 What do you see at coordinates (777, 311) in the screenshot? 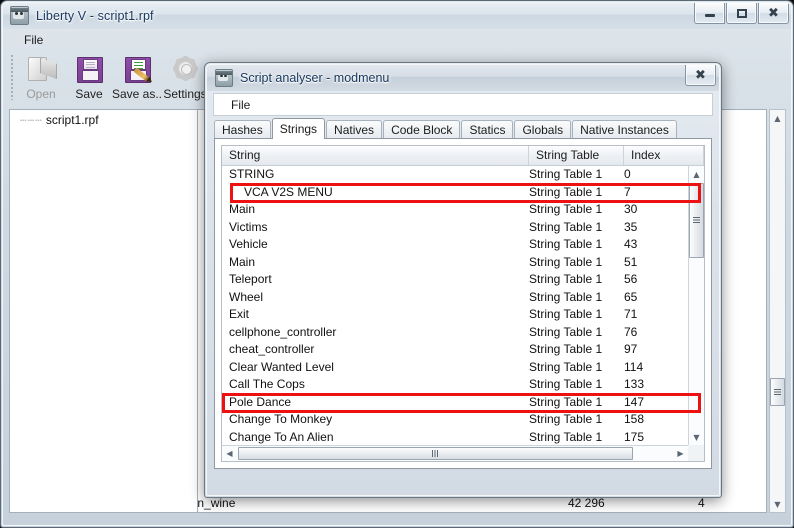
I see `main-list-scrollbar: ▲ ▼` at bounding box center [777, 311].